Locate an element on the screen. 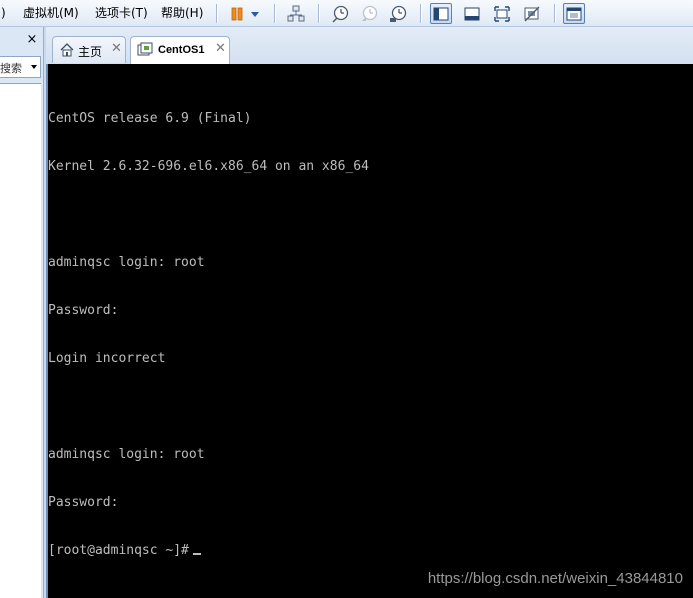 This screenshot has width=693, height=598. tab-home-label: 主页 is located at coordinates (90, 52).